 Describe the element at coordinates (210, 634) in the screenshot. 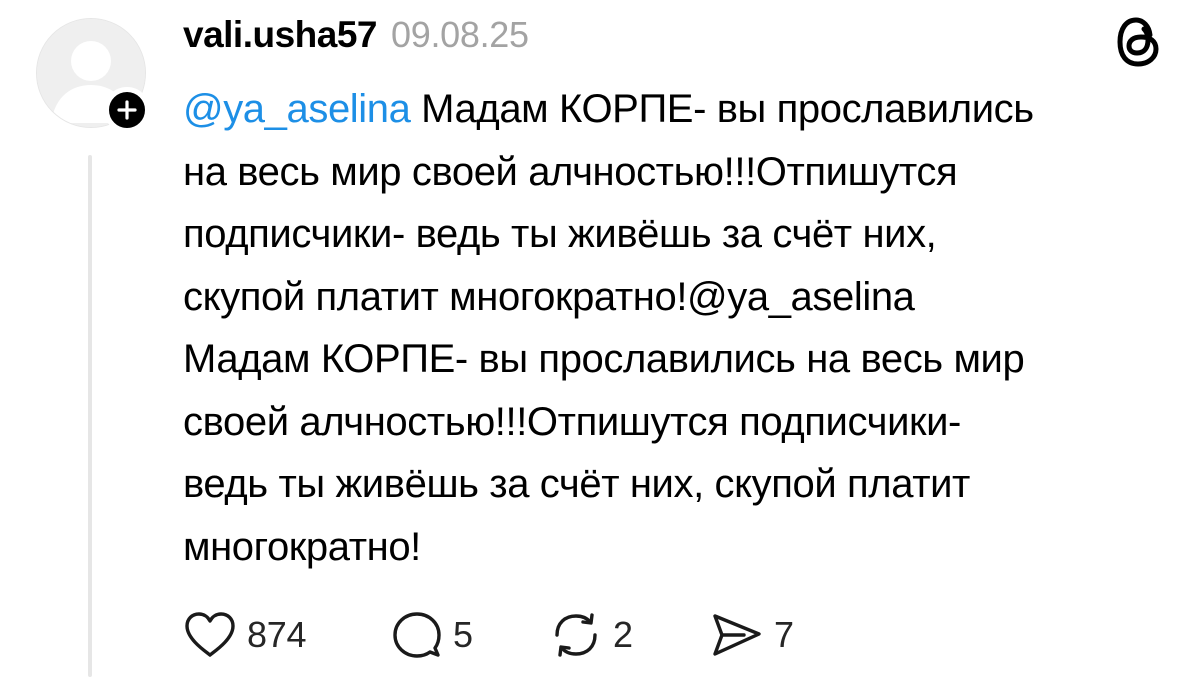

I see `heart-icon` at that location.